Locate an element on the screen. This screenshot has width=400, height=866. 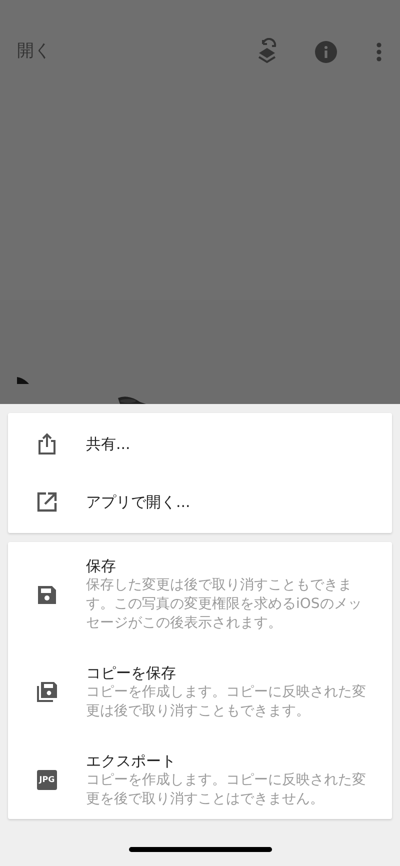
item-title: エクスポート is located at coordinates (131, 761).